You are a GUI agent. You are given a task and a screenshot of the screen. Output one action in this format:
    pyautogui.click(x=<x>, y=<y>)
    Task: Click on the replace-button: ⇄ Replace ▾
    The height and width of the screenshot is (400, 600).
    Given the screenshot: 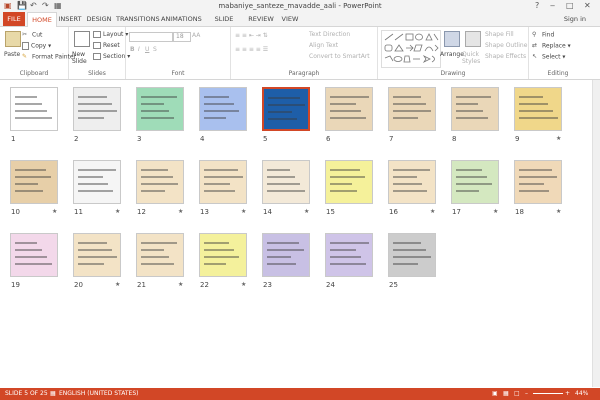 What is the action you would take?
    pyautogui.click(x=551, y=46)
    